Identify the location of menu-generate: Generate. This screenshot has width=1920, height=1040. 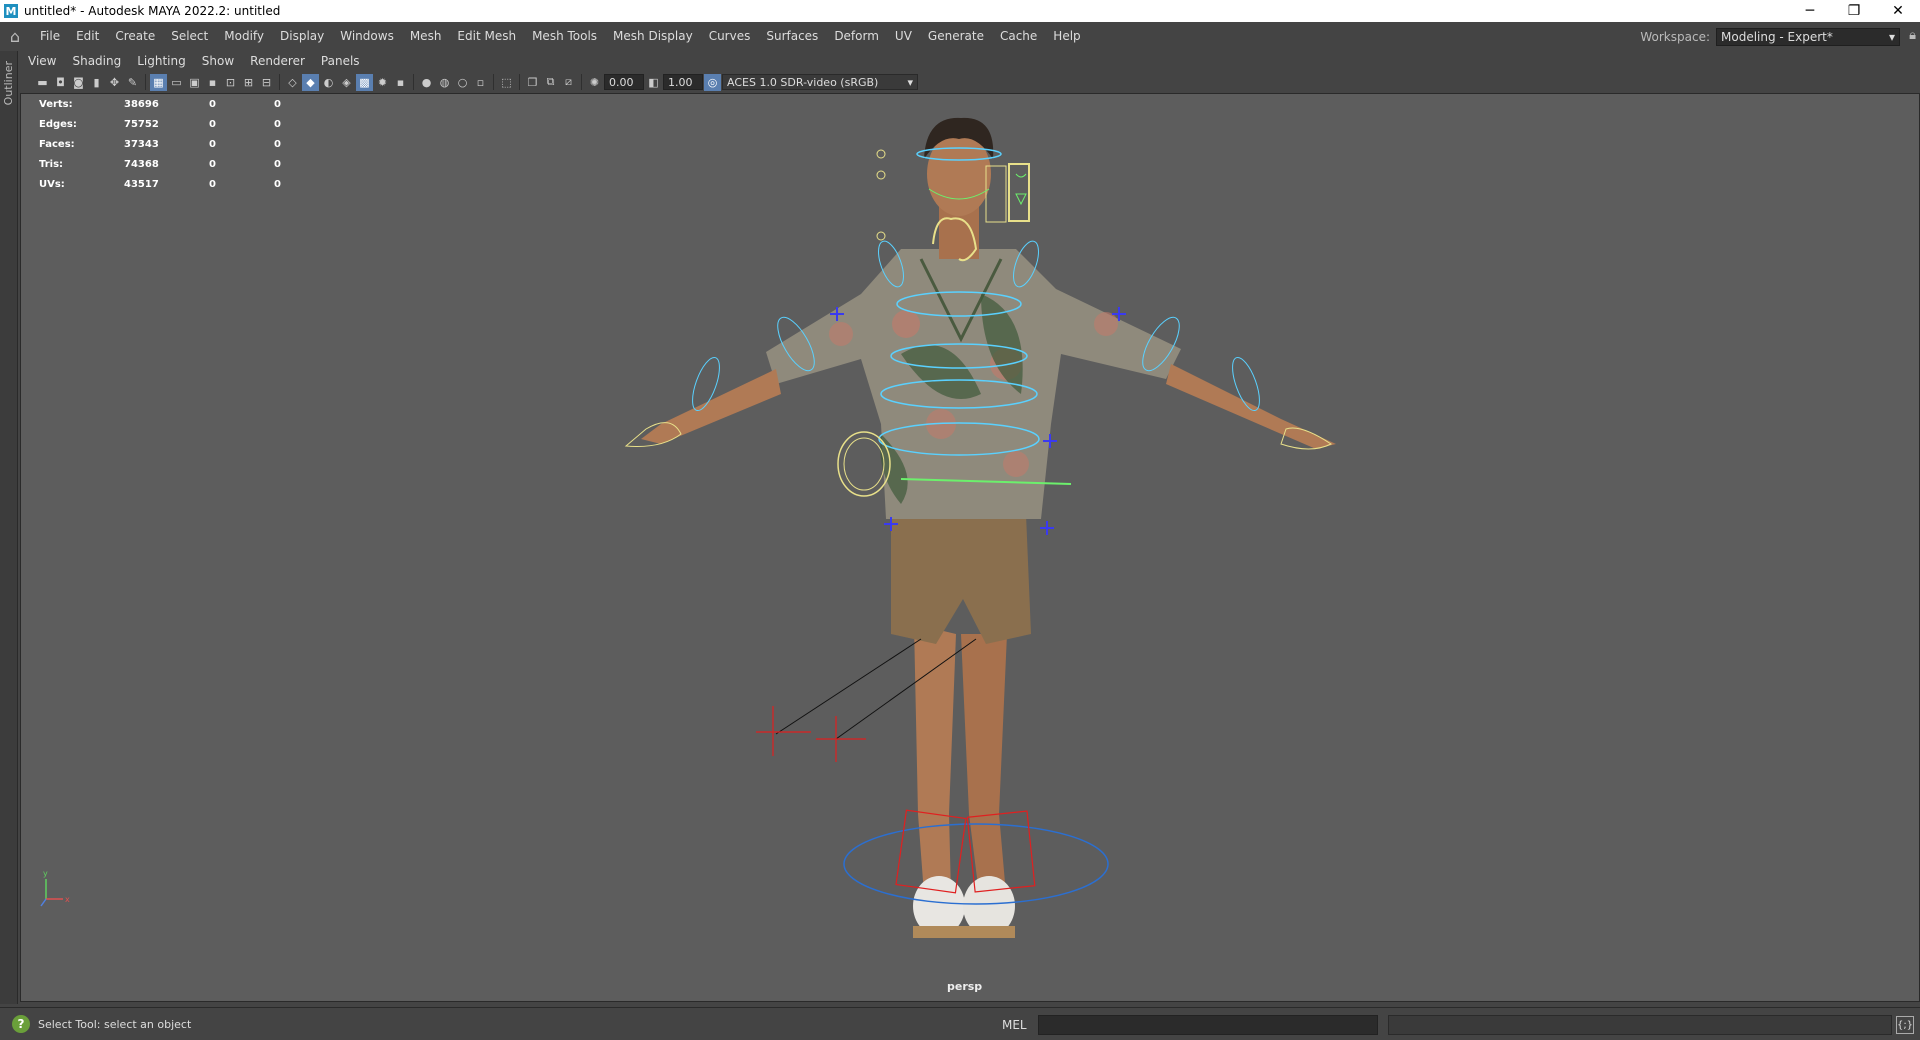
(956, 36).